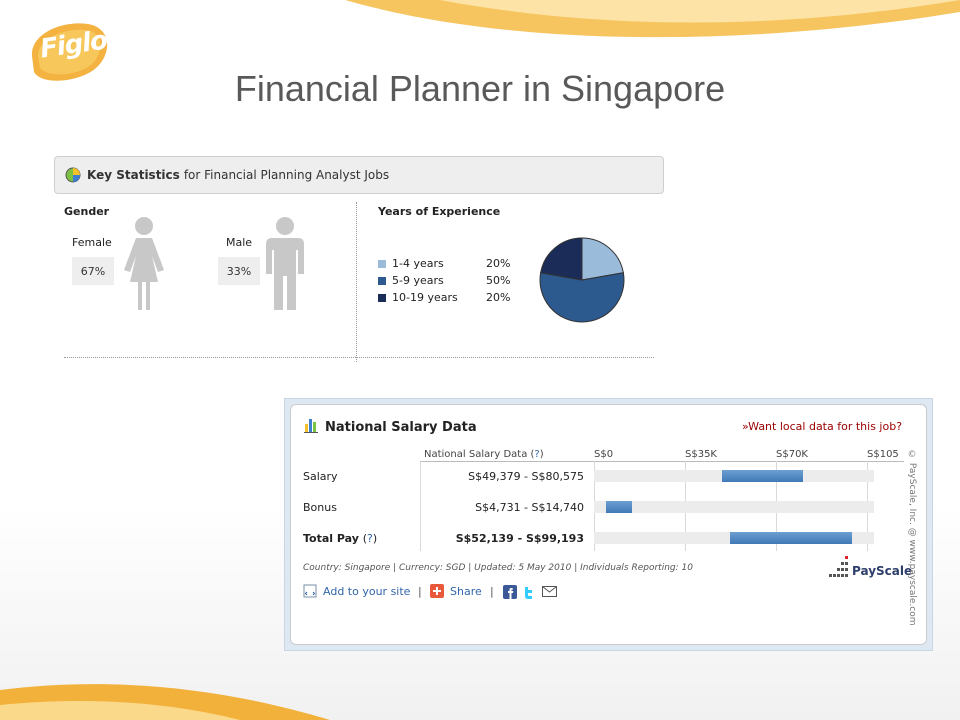  What do you see at coordinates (476, 454) in the screenshot?
I see `column-header-text: National Salary Data` at bounding box center [476, 454].